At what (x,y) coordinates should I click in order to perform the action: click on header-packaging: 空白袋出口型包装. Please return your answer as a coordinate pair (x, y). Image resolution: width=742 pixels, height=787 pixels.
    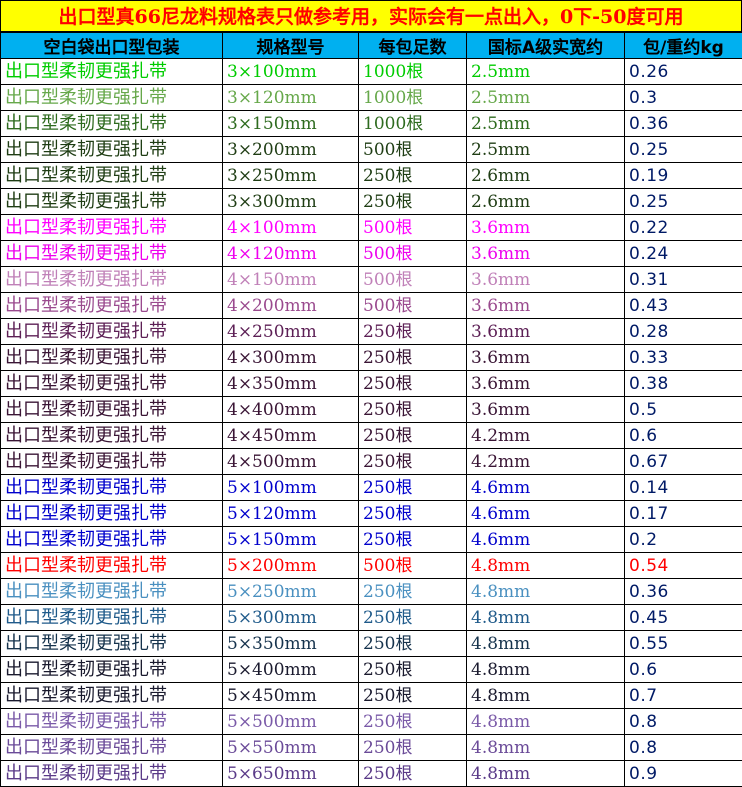
    Looking at the image, I should click on (112, 46).